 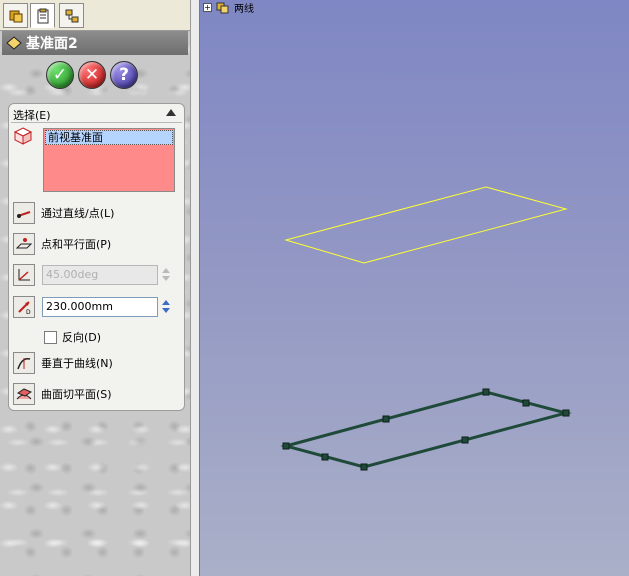 I want to click on panel-tab-bar, so click(x=95, y=15).